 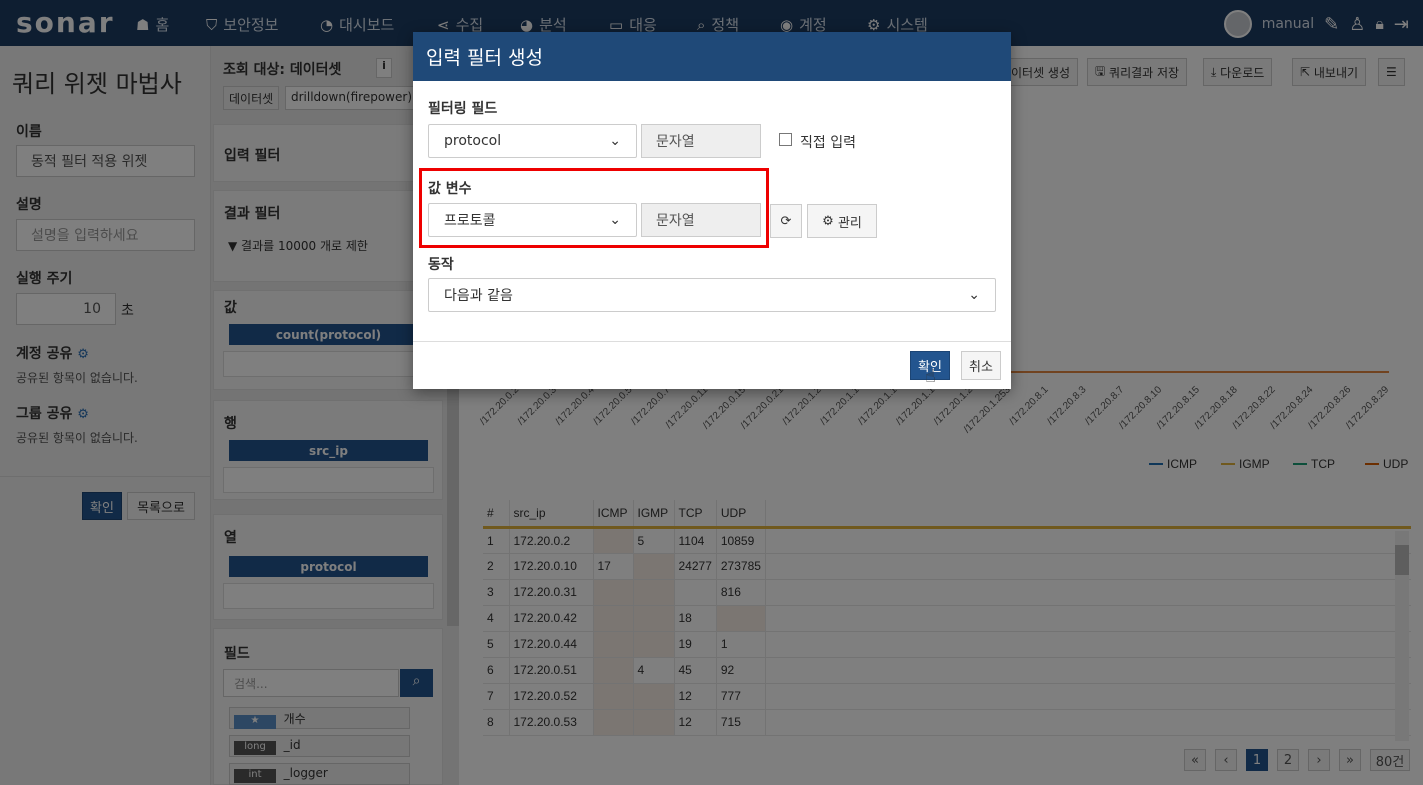 What do you see at coordinates (463, 109) in the screenshot?
I see `filter-field-label: 필터링 필드` at bounding box center [463, 109].